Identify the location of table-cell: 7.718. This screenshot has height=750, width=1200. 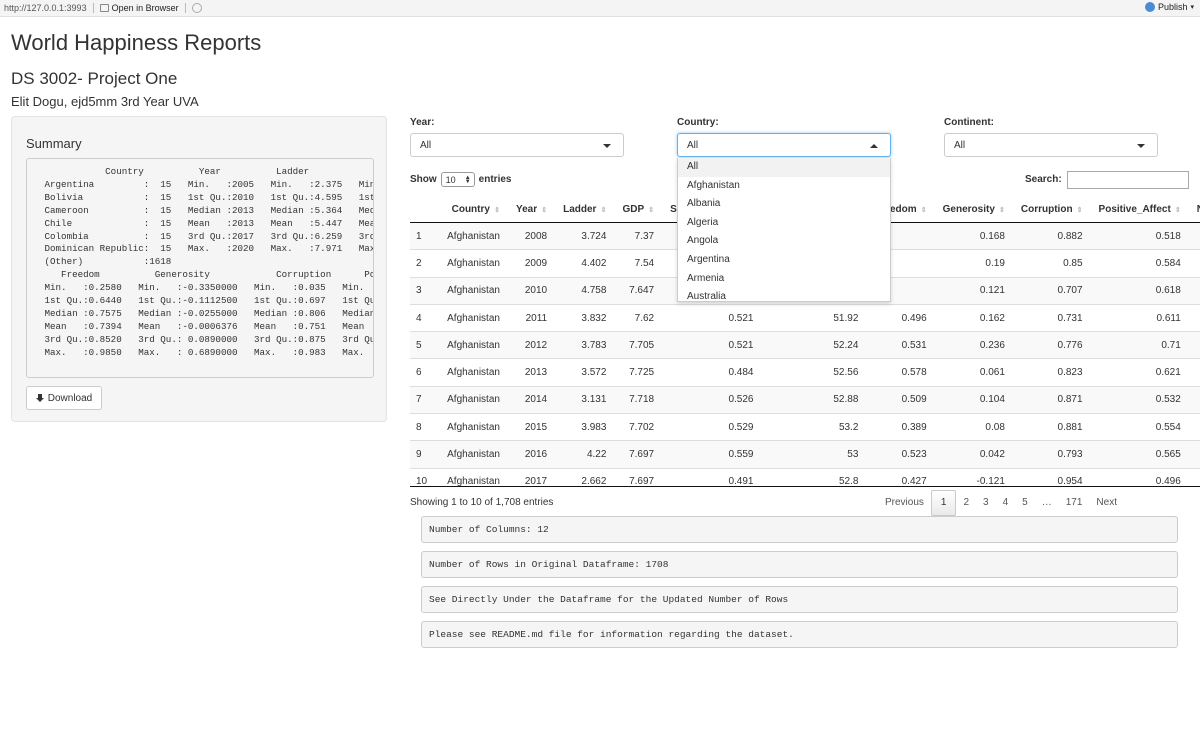
(640, 399).